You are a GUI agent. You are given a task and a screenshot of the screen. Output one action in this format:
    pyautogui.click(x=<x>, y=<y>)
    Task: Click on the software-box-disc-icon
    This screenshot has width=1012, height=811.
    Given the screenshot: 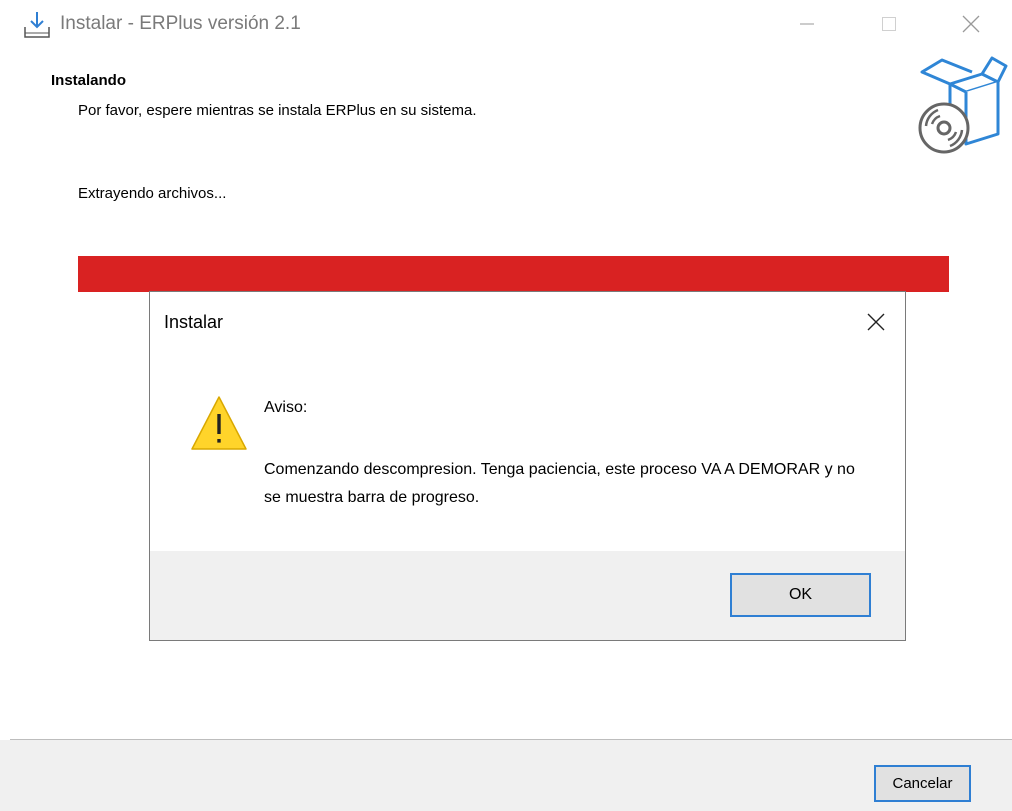 What is the action you would take?
    pyautogui.click(x=963, y=105)
    